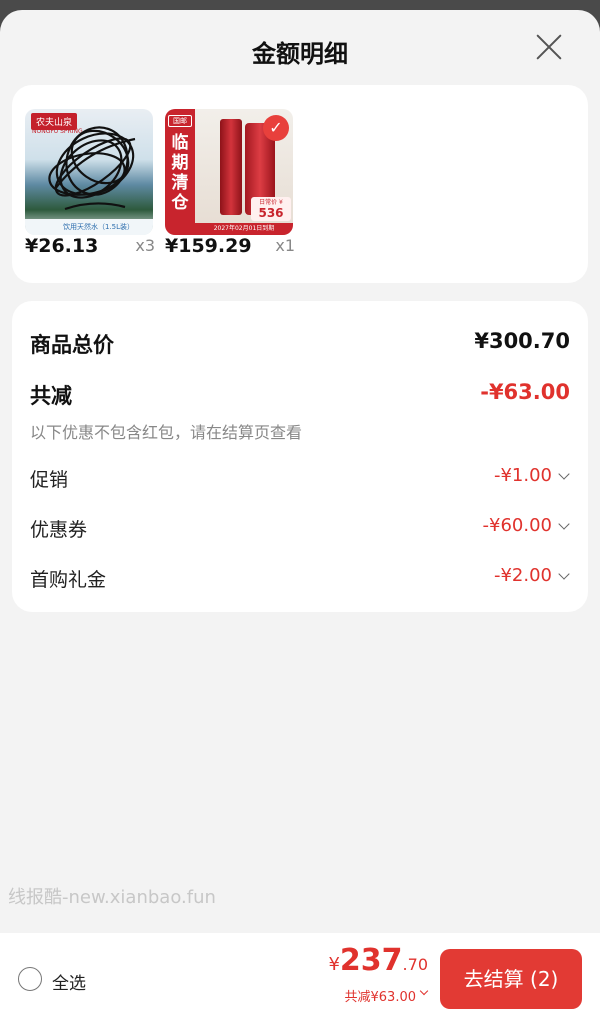  I want to click on discount-value: -¥2.00, so click(522, 575).